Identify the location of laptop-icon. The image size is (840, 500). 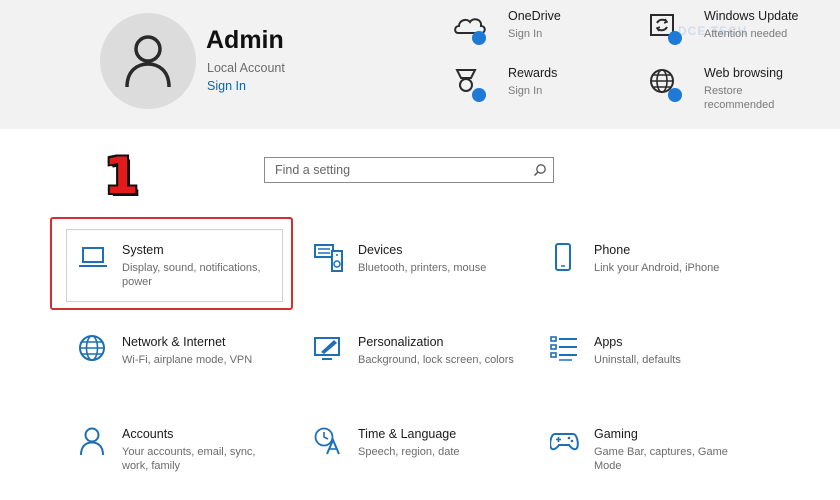
(93, 257).